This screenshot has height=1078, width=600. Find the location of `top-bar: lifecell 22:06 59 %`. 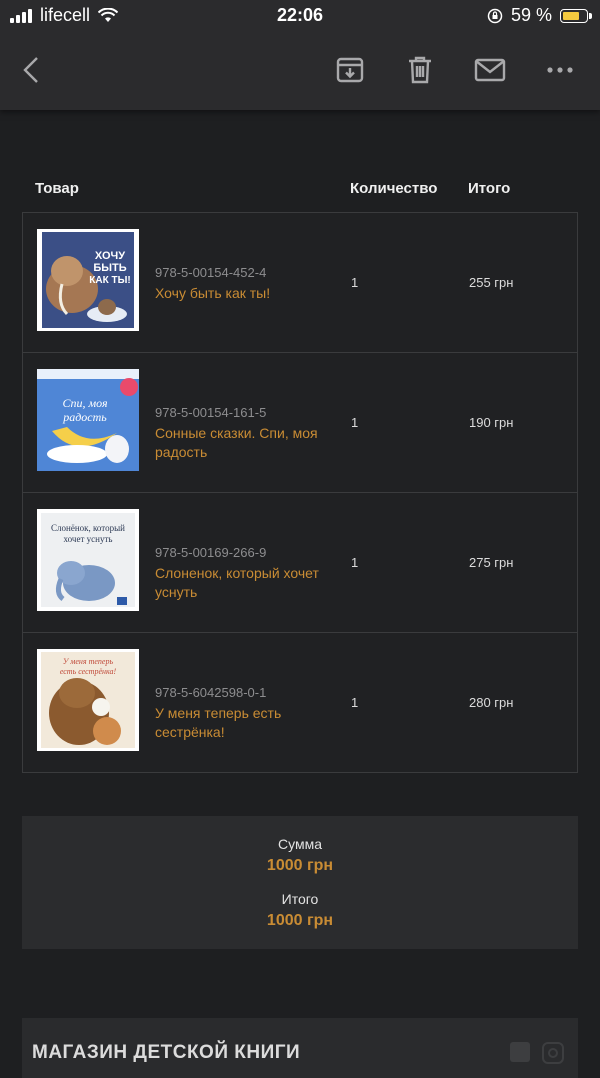

top-bar: lifecell 22:06 59 % is located at coordinates (300, 55).